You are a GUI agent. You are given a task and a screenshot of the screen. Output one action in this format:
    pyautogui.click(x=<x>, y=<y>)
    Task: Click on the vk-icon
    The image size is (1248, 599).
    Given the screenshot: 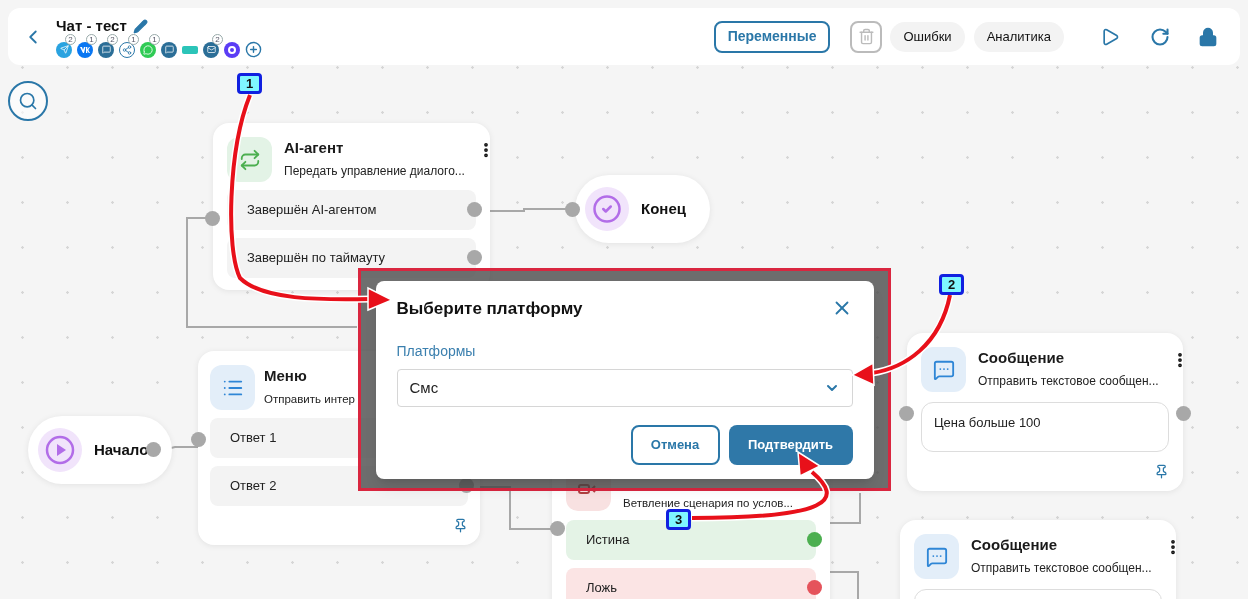 What is the action you would take?
    pyautogui.click(x=85, y=49)
    